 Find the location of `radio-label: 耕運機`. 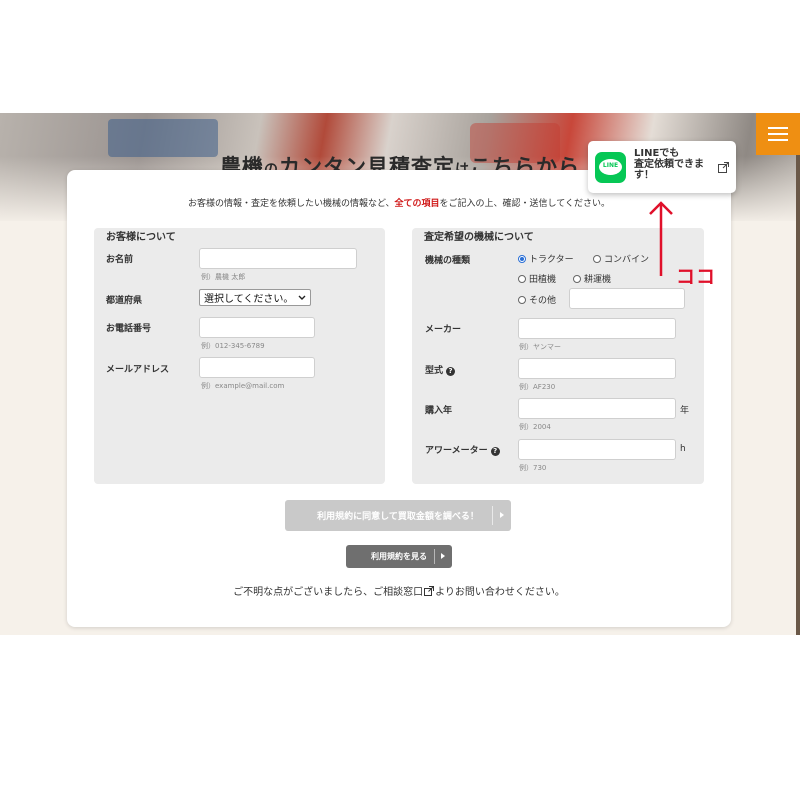

radio-label: 耕運機 is located at coordinates (598, 280).